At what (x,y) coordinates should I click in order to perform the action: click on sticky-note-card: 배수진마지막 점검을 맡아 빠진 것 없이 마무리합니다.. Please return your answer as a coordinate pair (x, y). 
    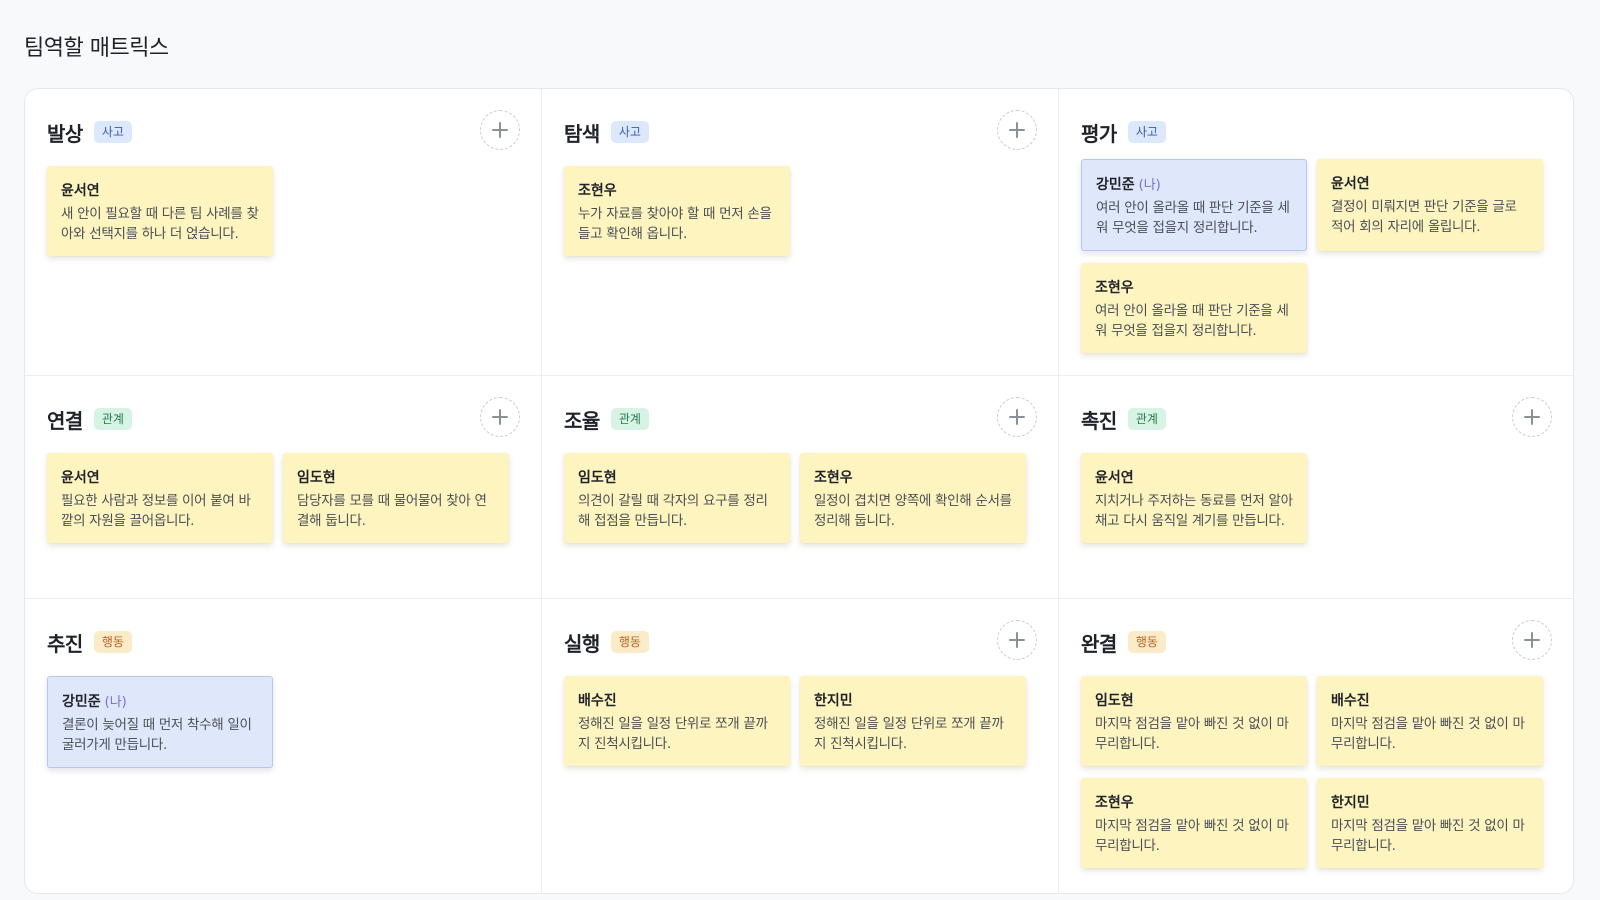
    Looking at the image, I should click on (1430, 721).